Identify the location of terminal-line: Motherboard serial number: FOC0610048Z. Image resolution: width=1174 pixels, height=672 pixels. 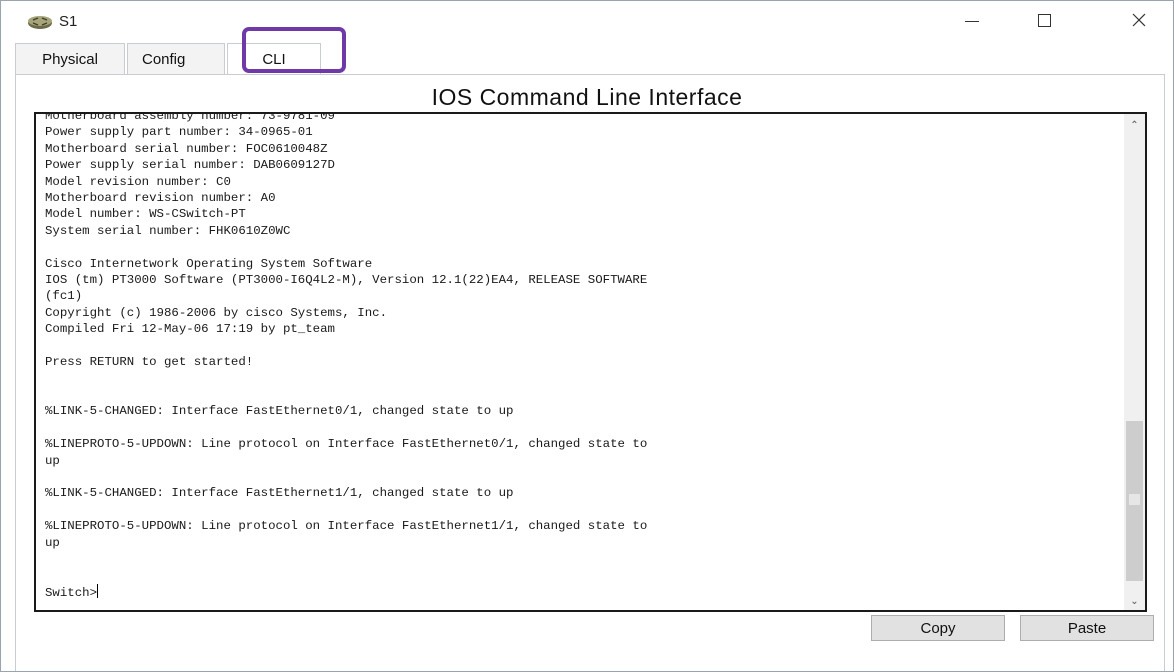
(186, 148).